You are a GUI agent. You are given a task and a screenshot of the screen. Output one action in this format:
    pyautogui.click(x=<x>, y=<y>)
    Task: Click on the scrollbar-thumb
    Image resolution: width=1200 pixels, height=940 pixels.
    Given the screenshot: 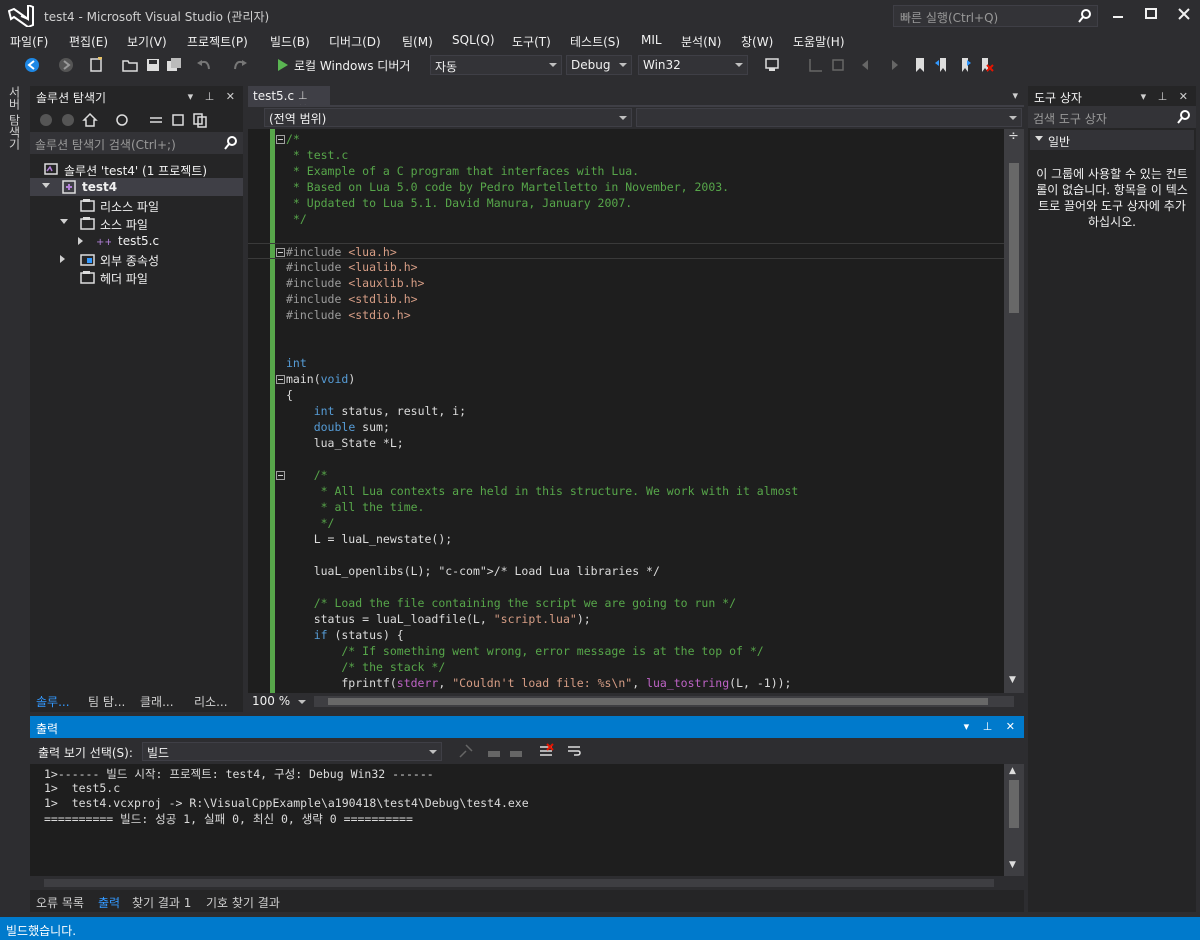 What is the action you would take?
    pyautogui.click(x=519, y=883)
    